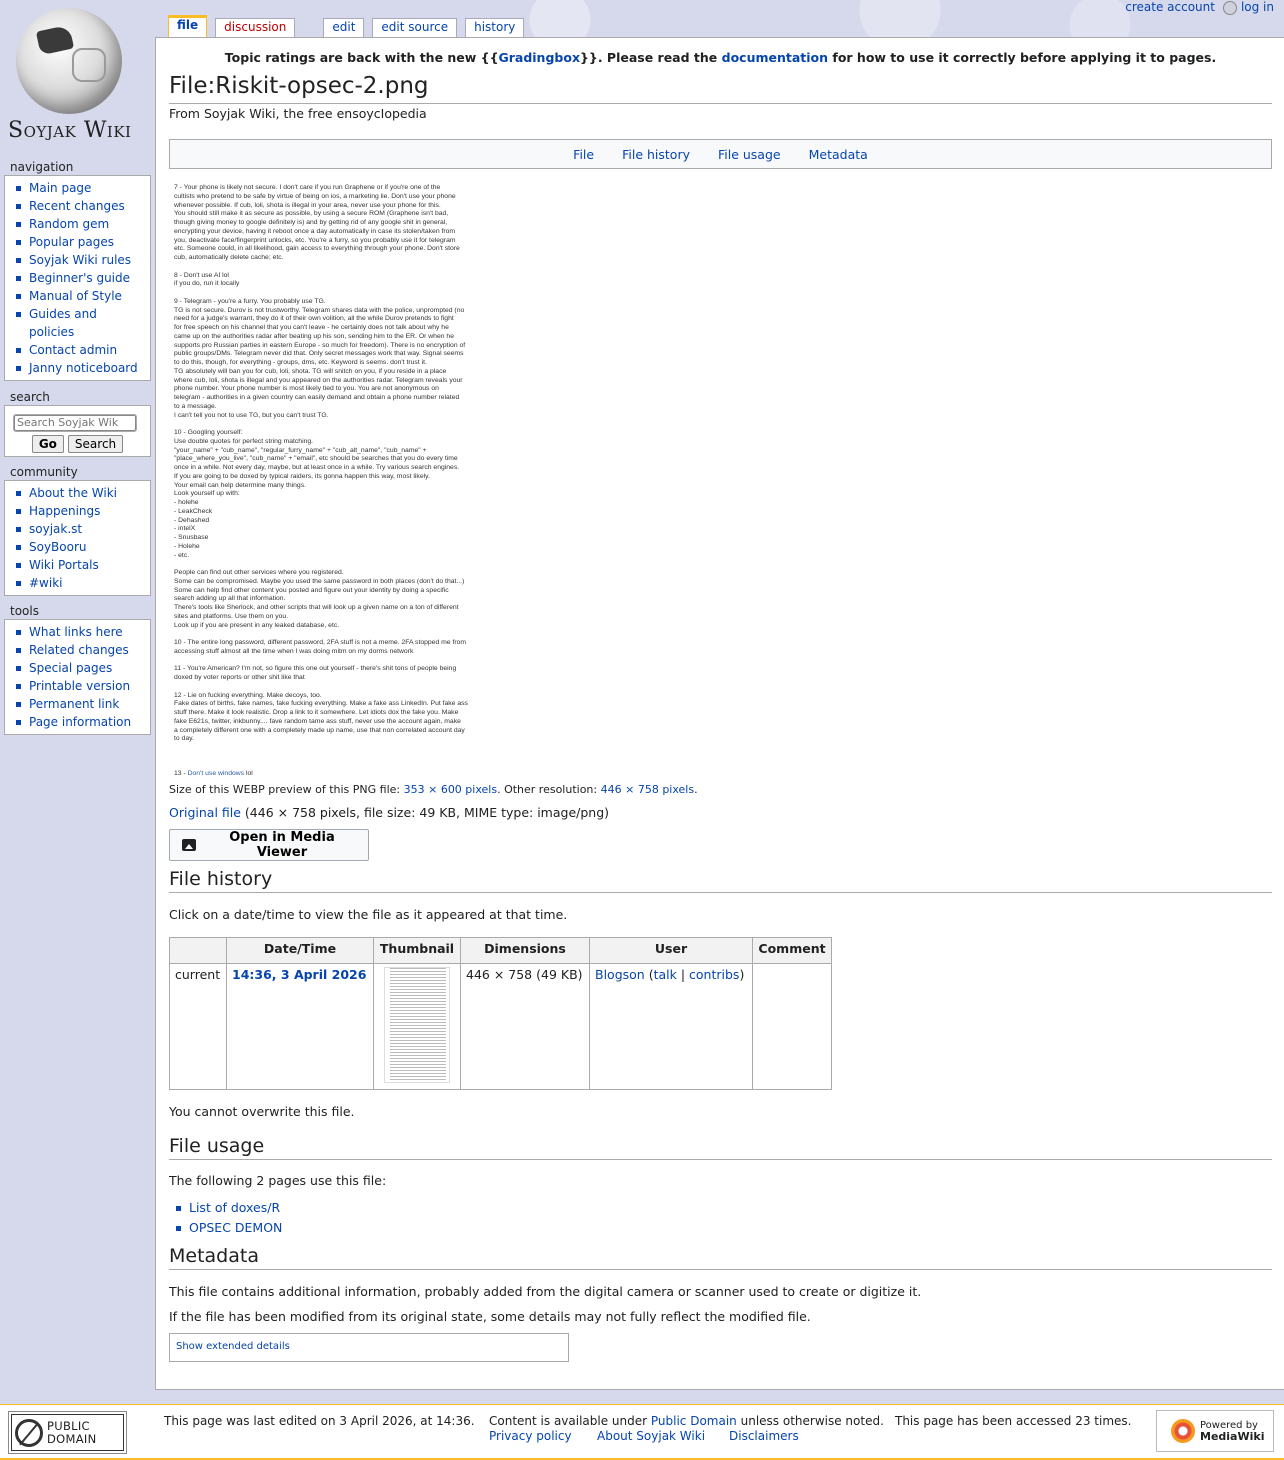  I want to click on sidebar-link-printable-version: Printable version, so click(79, 686).